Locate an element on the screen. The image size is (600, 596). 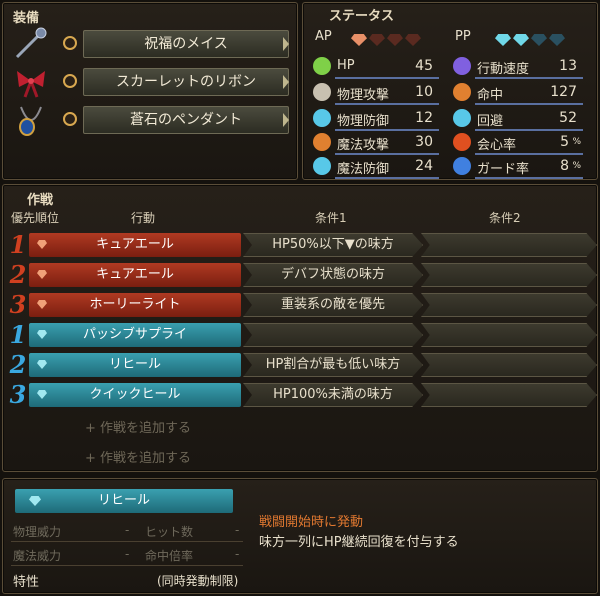
equip-item-name: 蒼石のペンダント is located at coordinates (186, 120).